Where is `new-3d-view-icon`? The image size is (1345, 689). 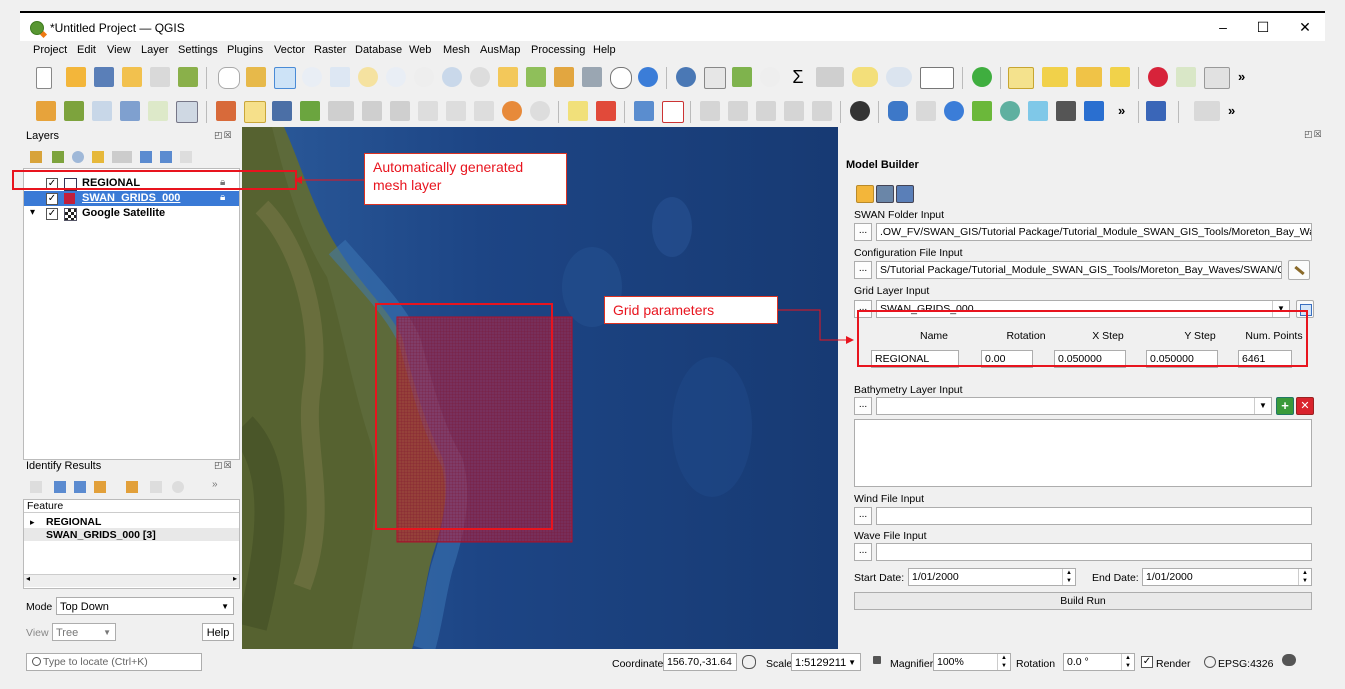 new-3d-view-icon is located at coordinates (536, 77).